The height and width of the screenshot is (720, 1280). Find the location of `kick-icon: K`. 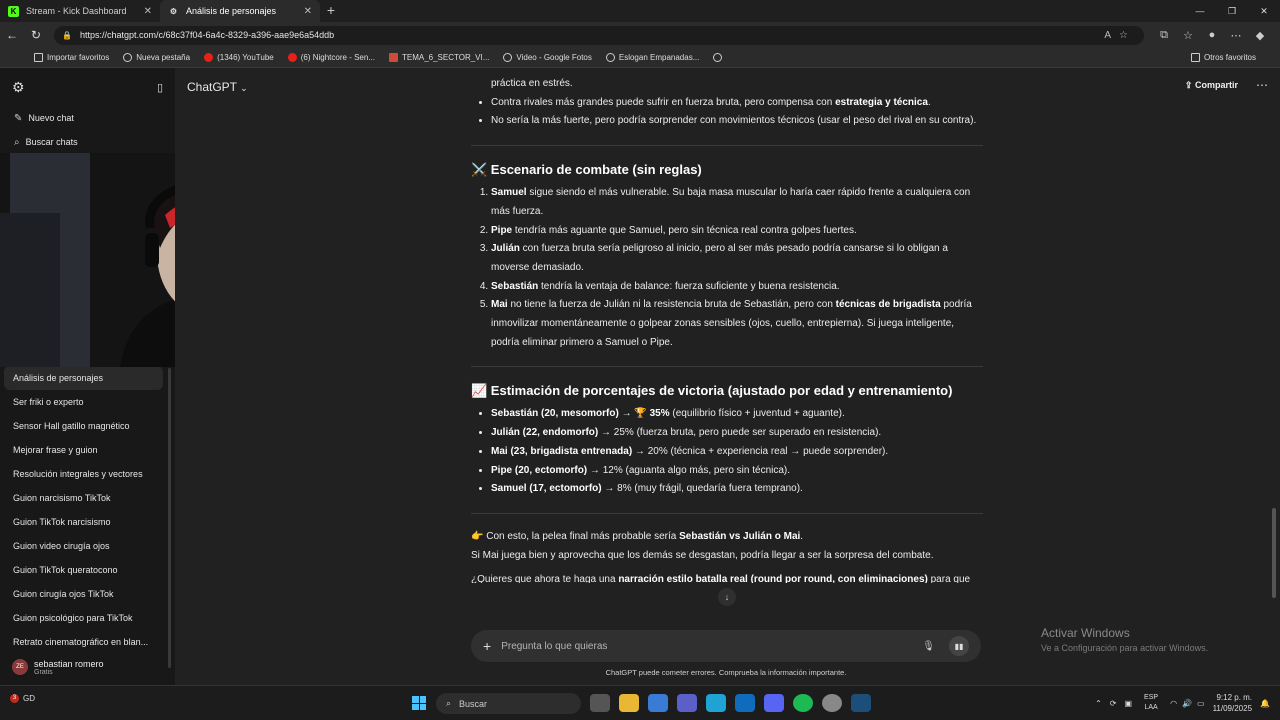

kick-icon: K is located at coordinates (13, 11).